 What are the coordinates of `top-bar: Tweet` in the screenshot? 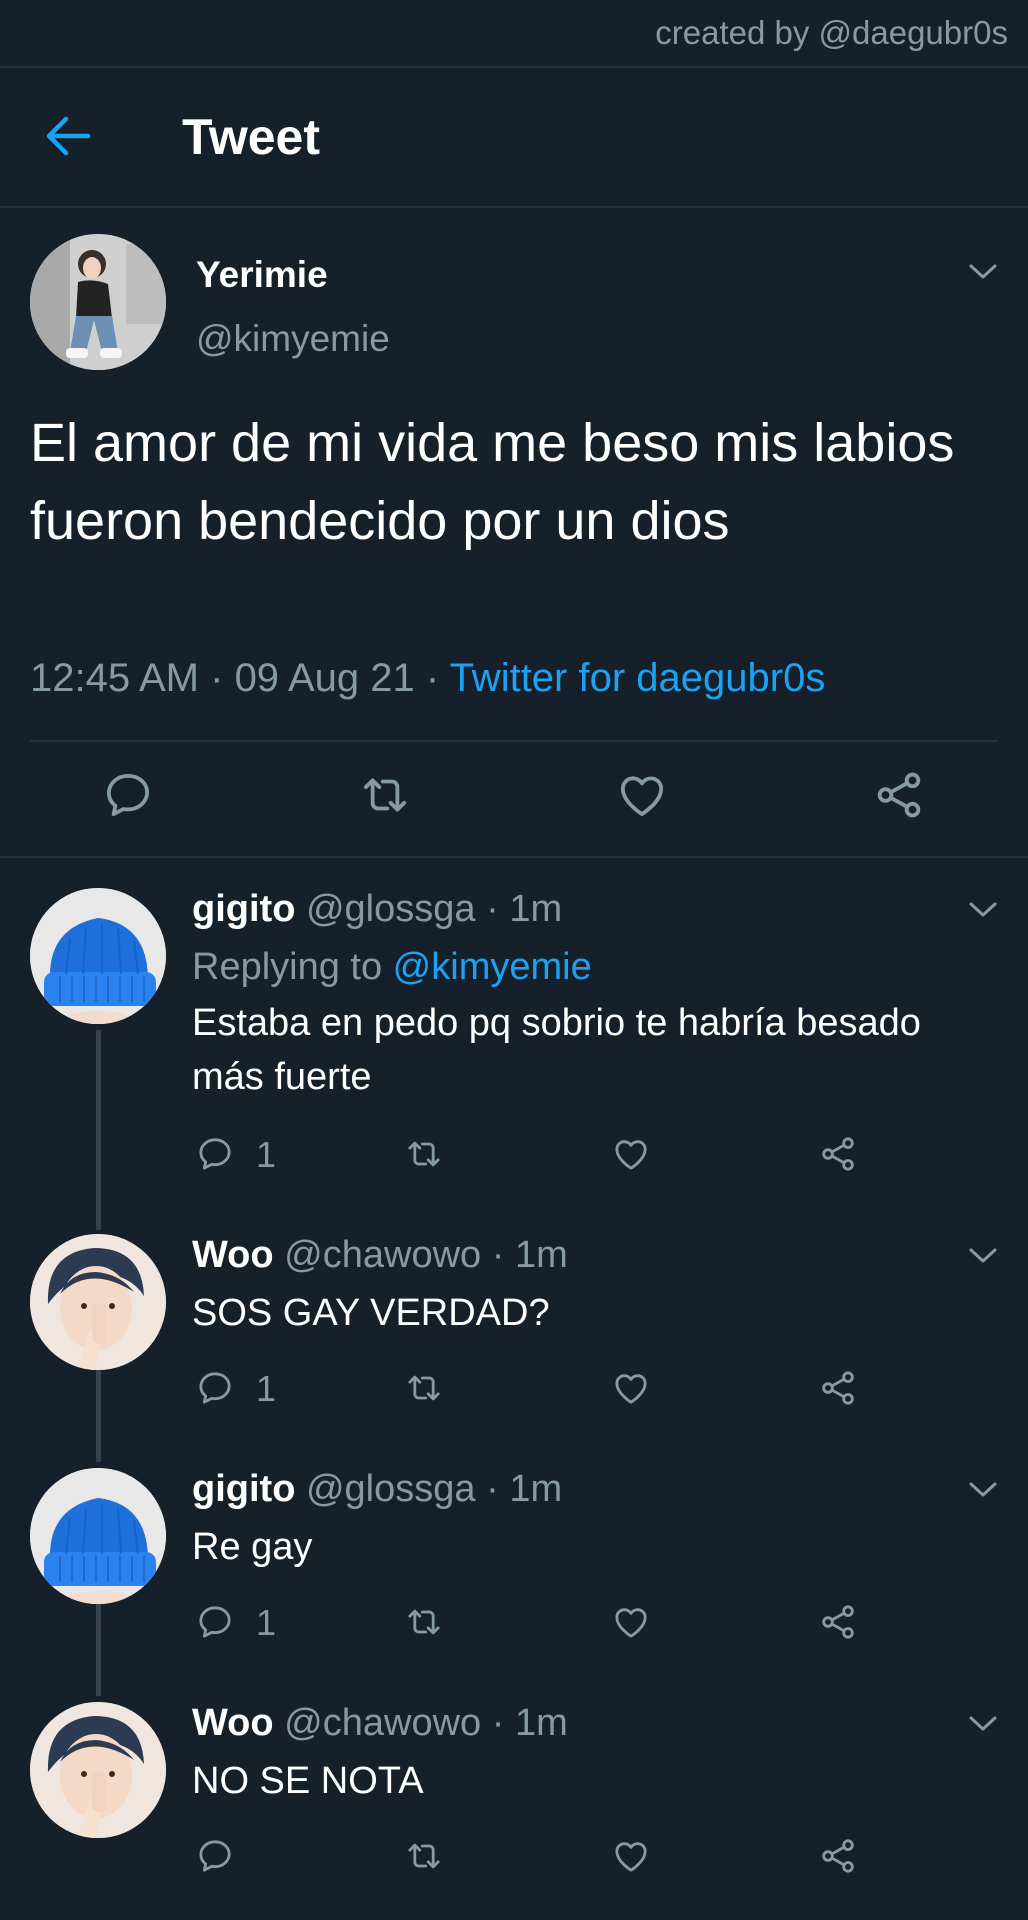 It's located at (514, 137).